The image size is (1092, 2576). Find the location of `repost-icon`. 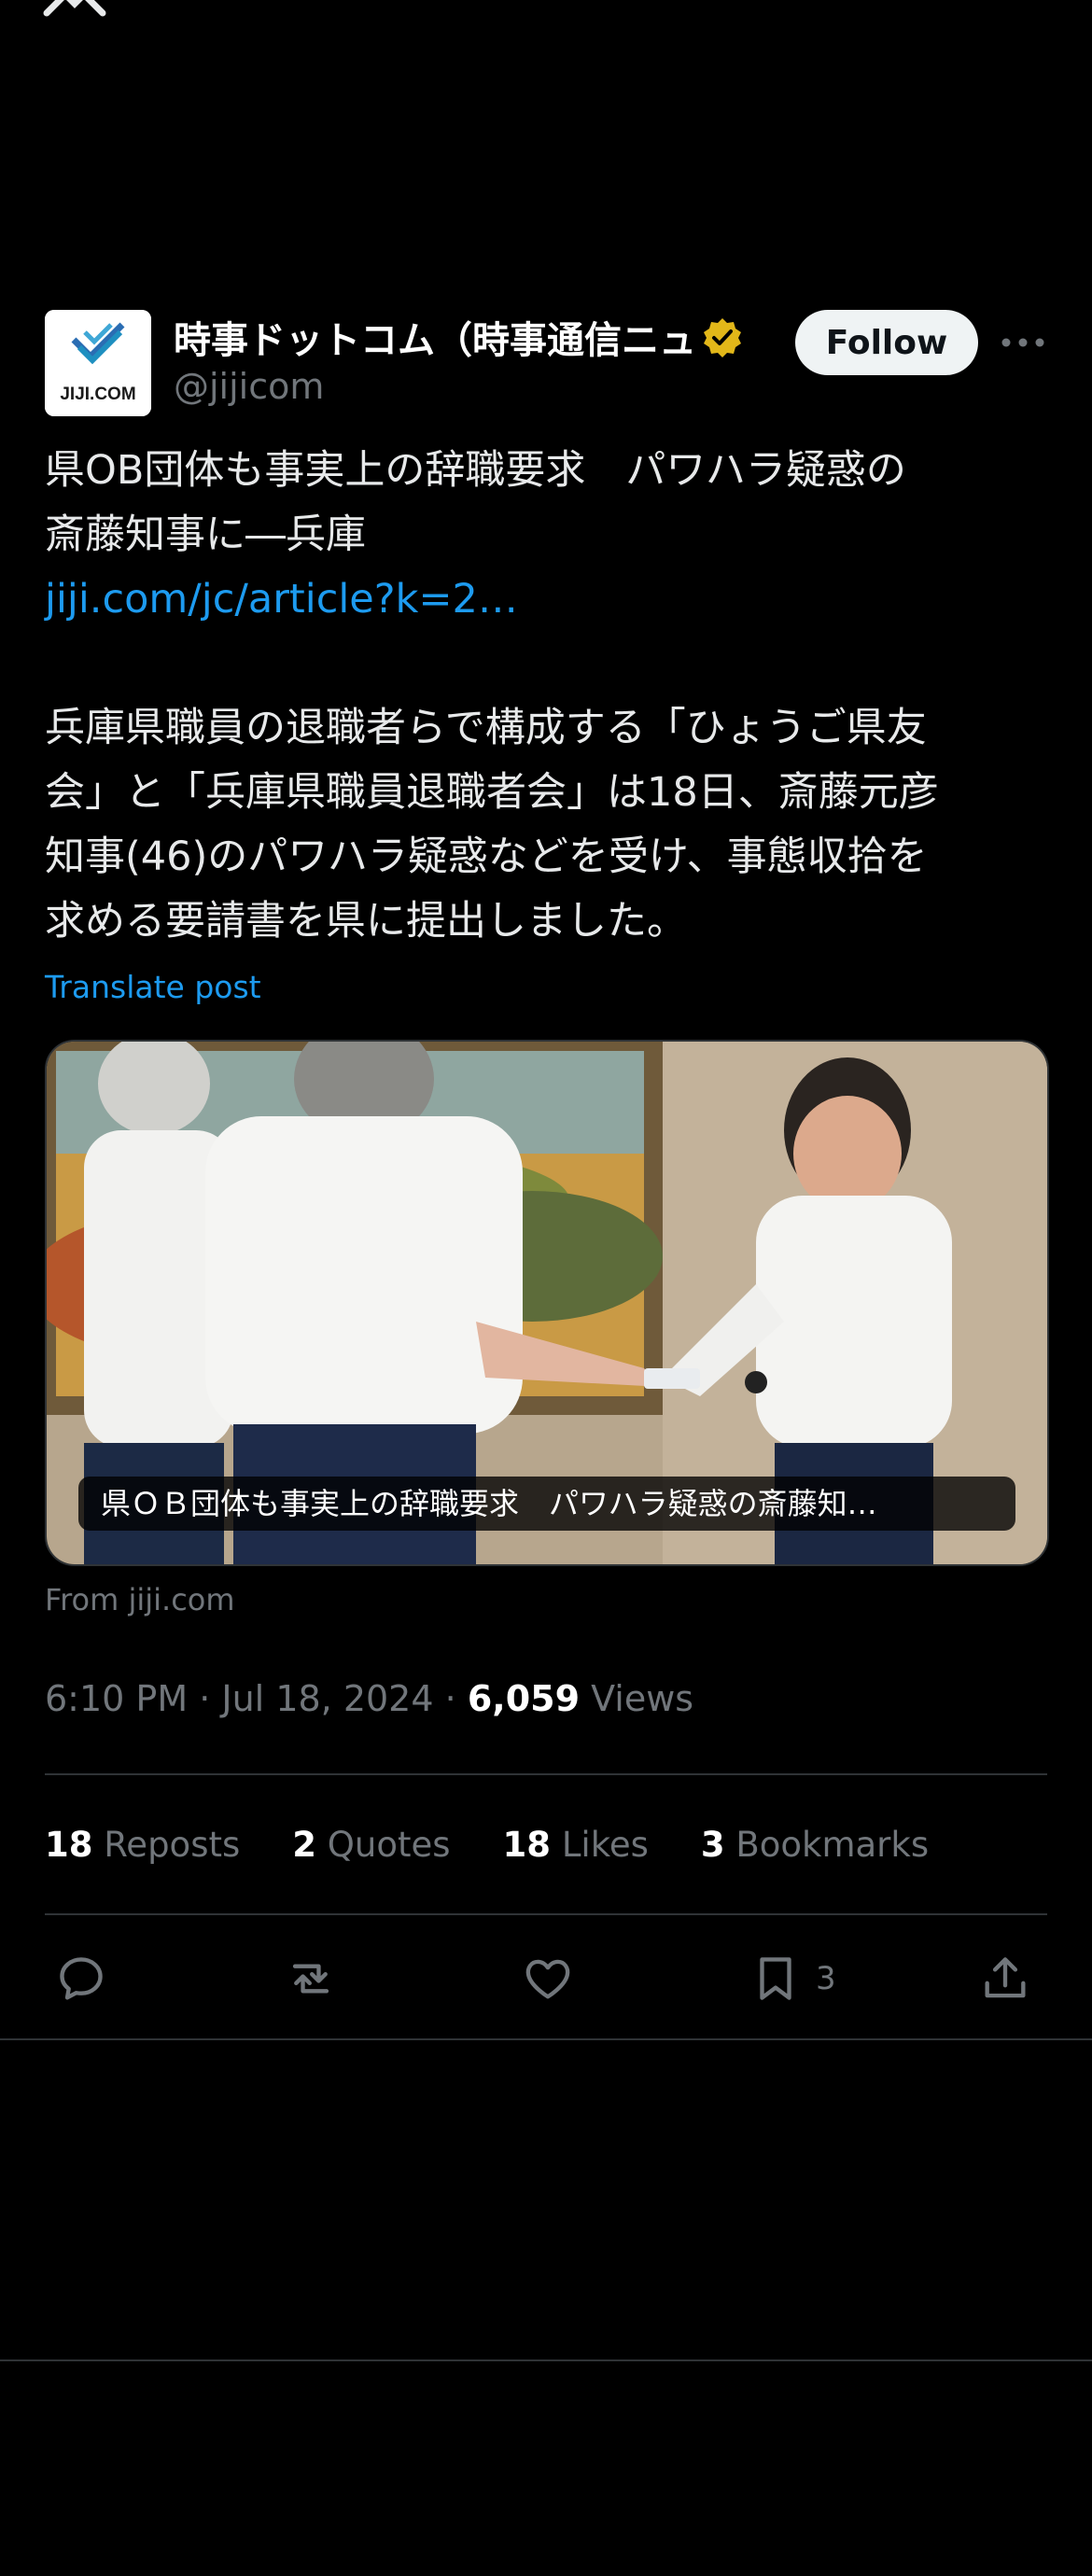

repost-icon is located at coordinates (310, 1979).